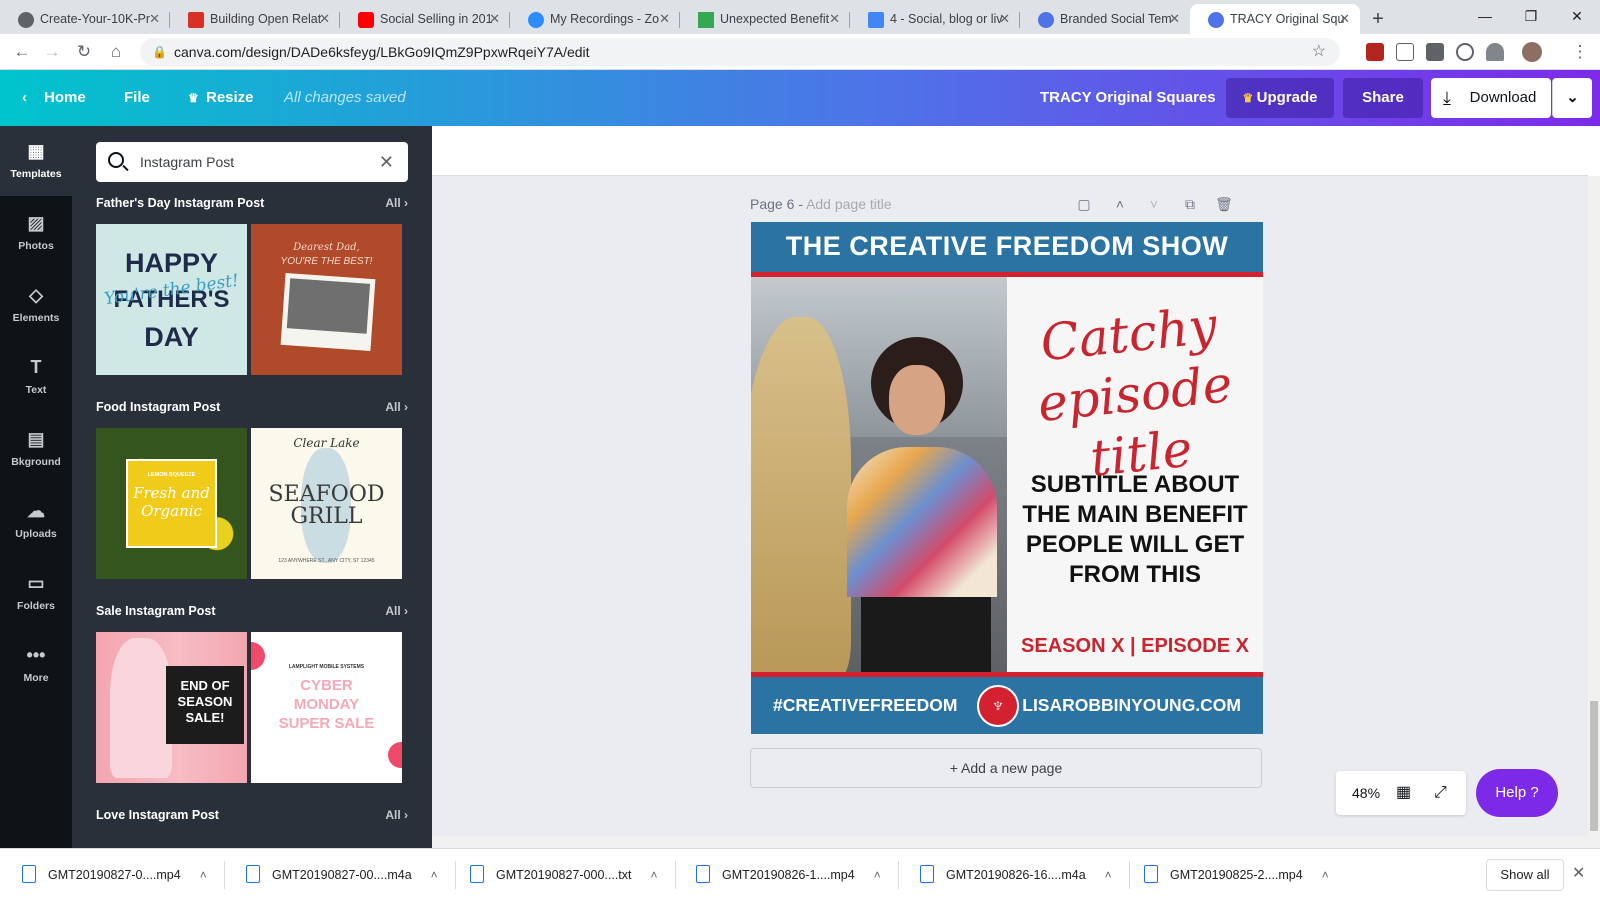 The width and height of the screenshot is (1600, 901). I want to click on home-icon: ⌂, so click(116, 52).